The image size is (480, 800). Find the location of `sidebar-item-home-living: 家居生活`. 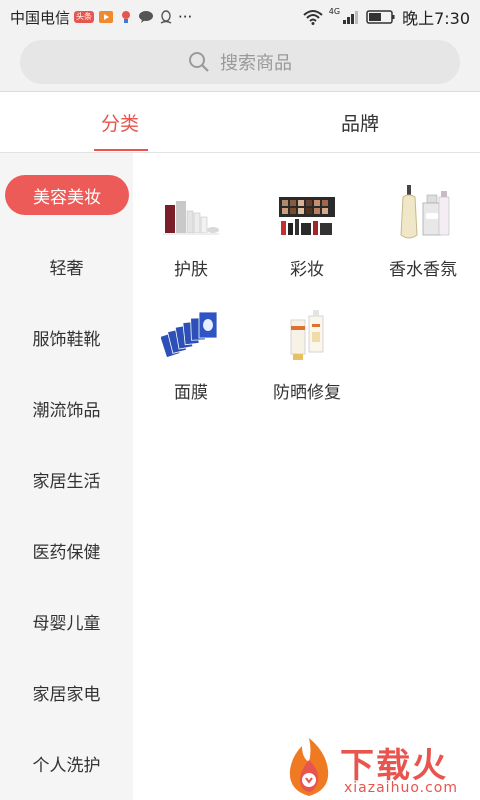

sidebar-item-home-living: 家居生活 is located at coordinates (66, 479).